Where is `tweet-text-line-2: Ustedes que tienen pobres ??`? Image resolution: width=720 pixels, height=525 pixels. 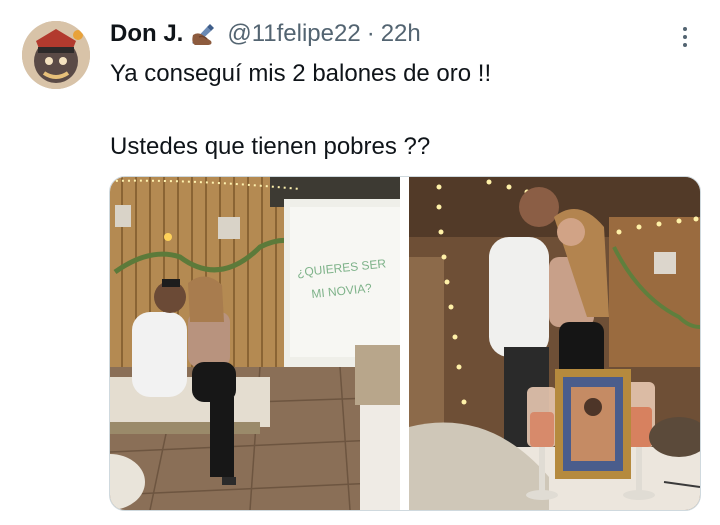 tweet-text-line-2: Ustedes que tienen pobres ?? is located at coordinates (270, 146).